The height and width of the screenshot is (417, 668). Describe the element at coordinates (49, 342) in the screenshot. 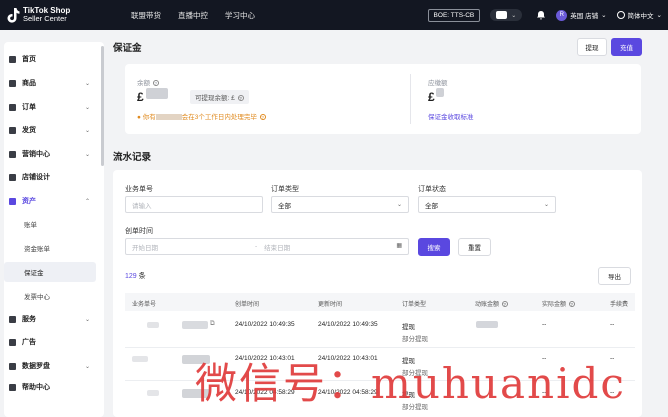

I see `sidebar-item-ads: 广告` at that location.